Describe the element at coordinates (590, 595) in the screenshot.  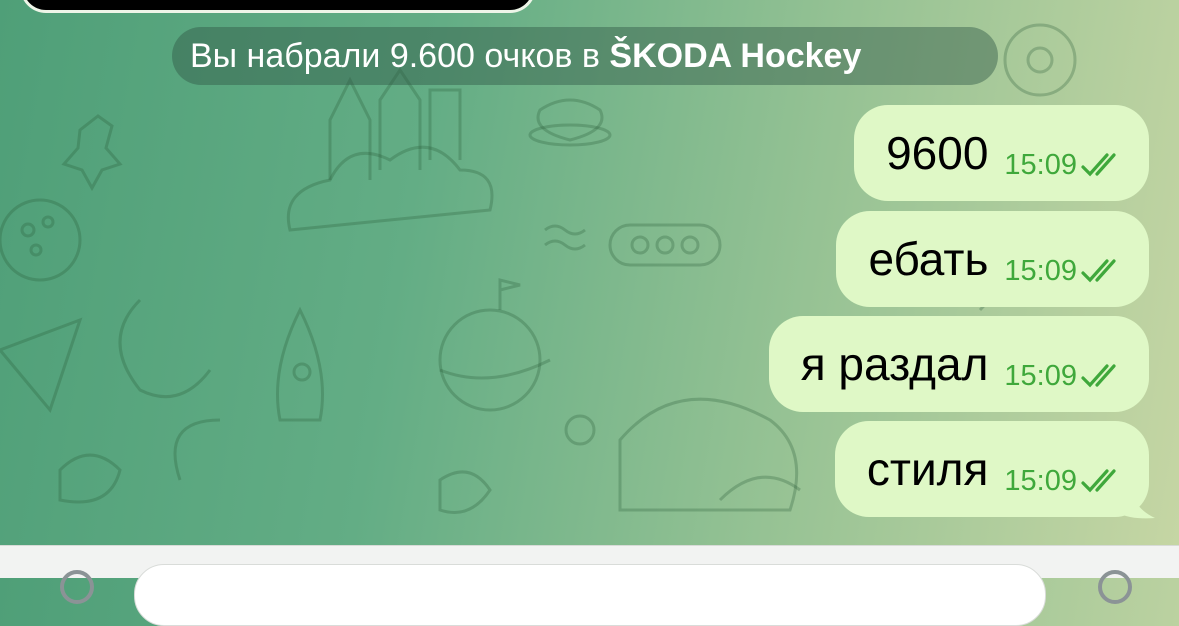
I see `message-input` at that location.